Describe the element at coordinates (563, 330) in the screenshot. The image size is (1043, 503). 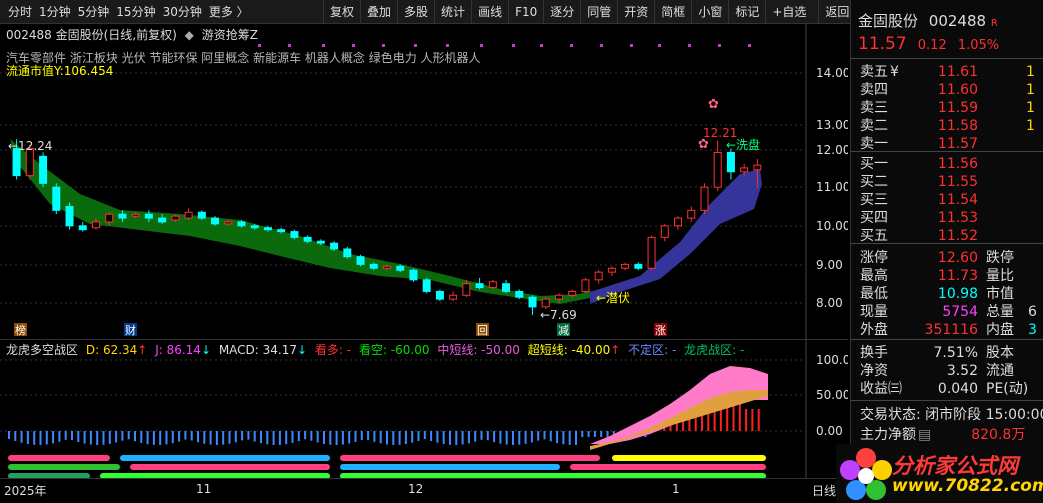
I see `badge-reduce: 减` at that location.